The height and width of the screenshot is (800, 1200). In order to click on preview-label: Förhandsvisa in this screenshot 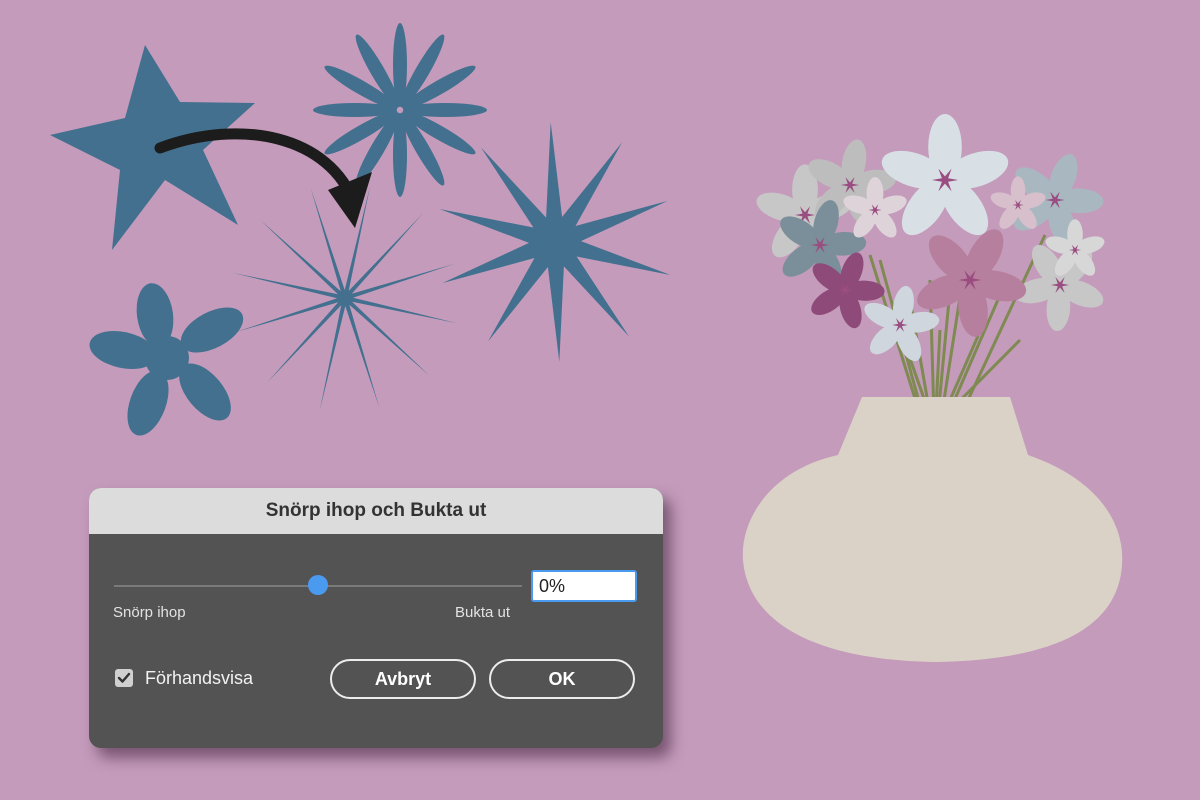, I will do `click(199, 678)`.